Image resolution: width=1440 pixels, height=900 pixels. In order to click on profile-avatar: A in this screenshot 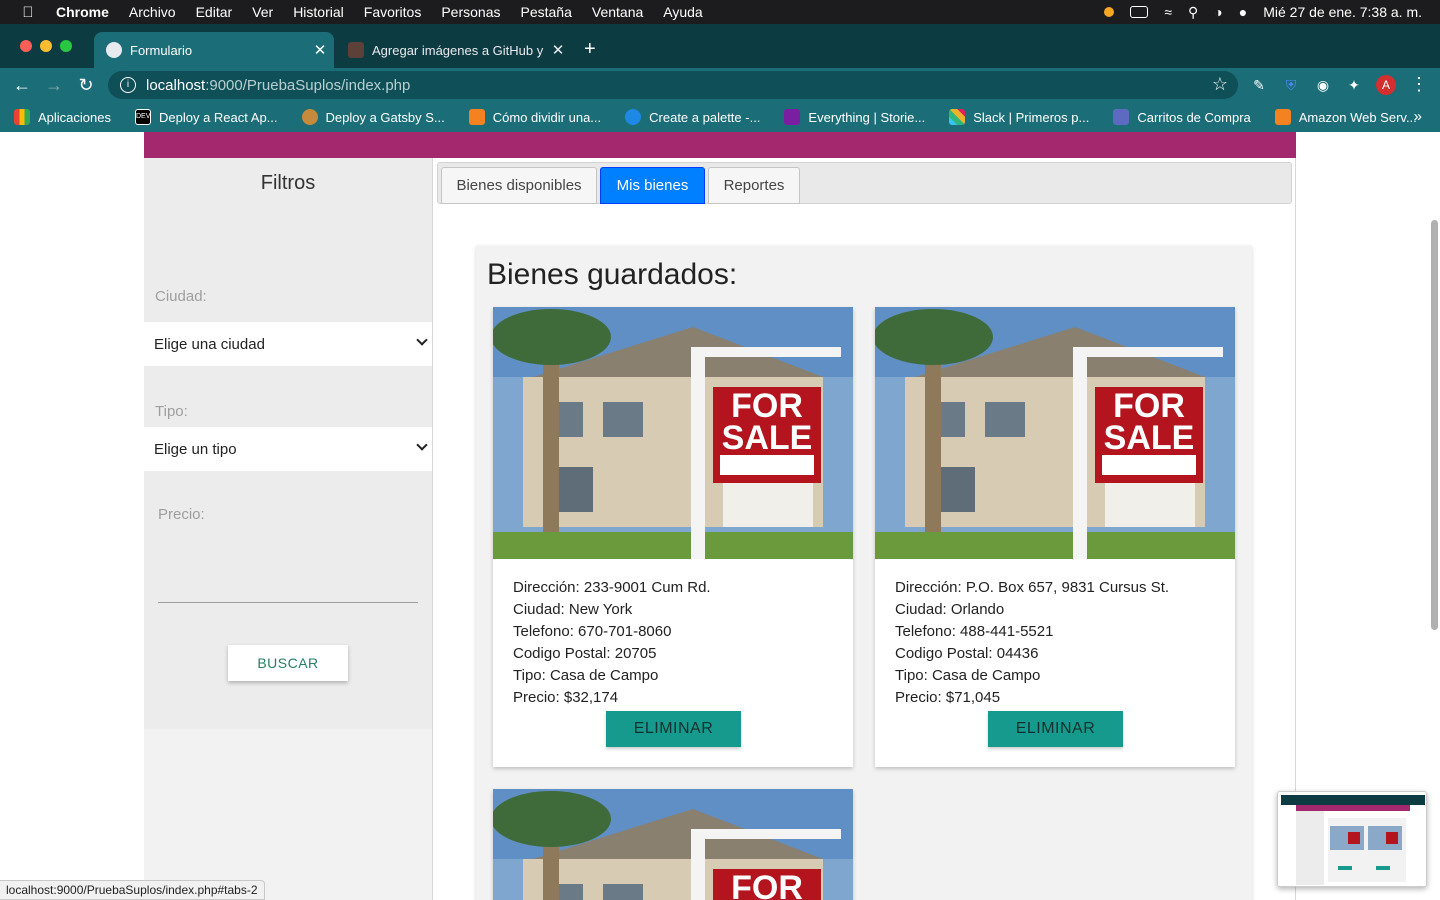, I will do `click(1386, 85)`.